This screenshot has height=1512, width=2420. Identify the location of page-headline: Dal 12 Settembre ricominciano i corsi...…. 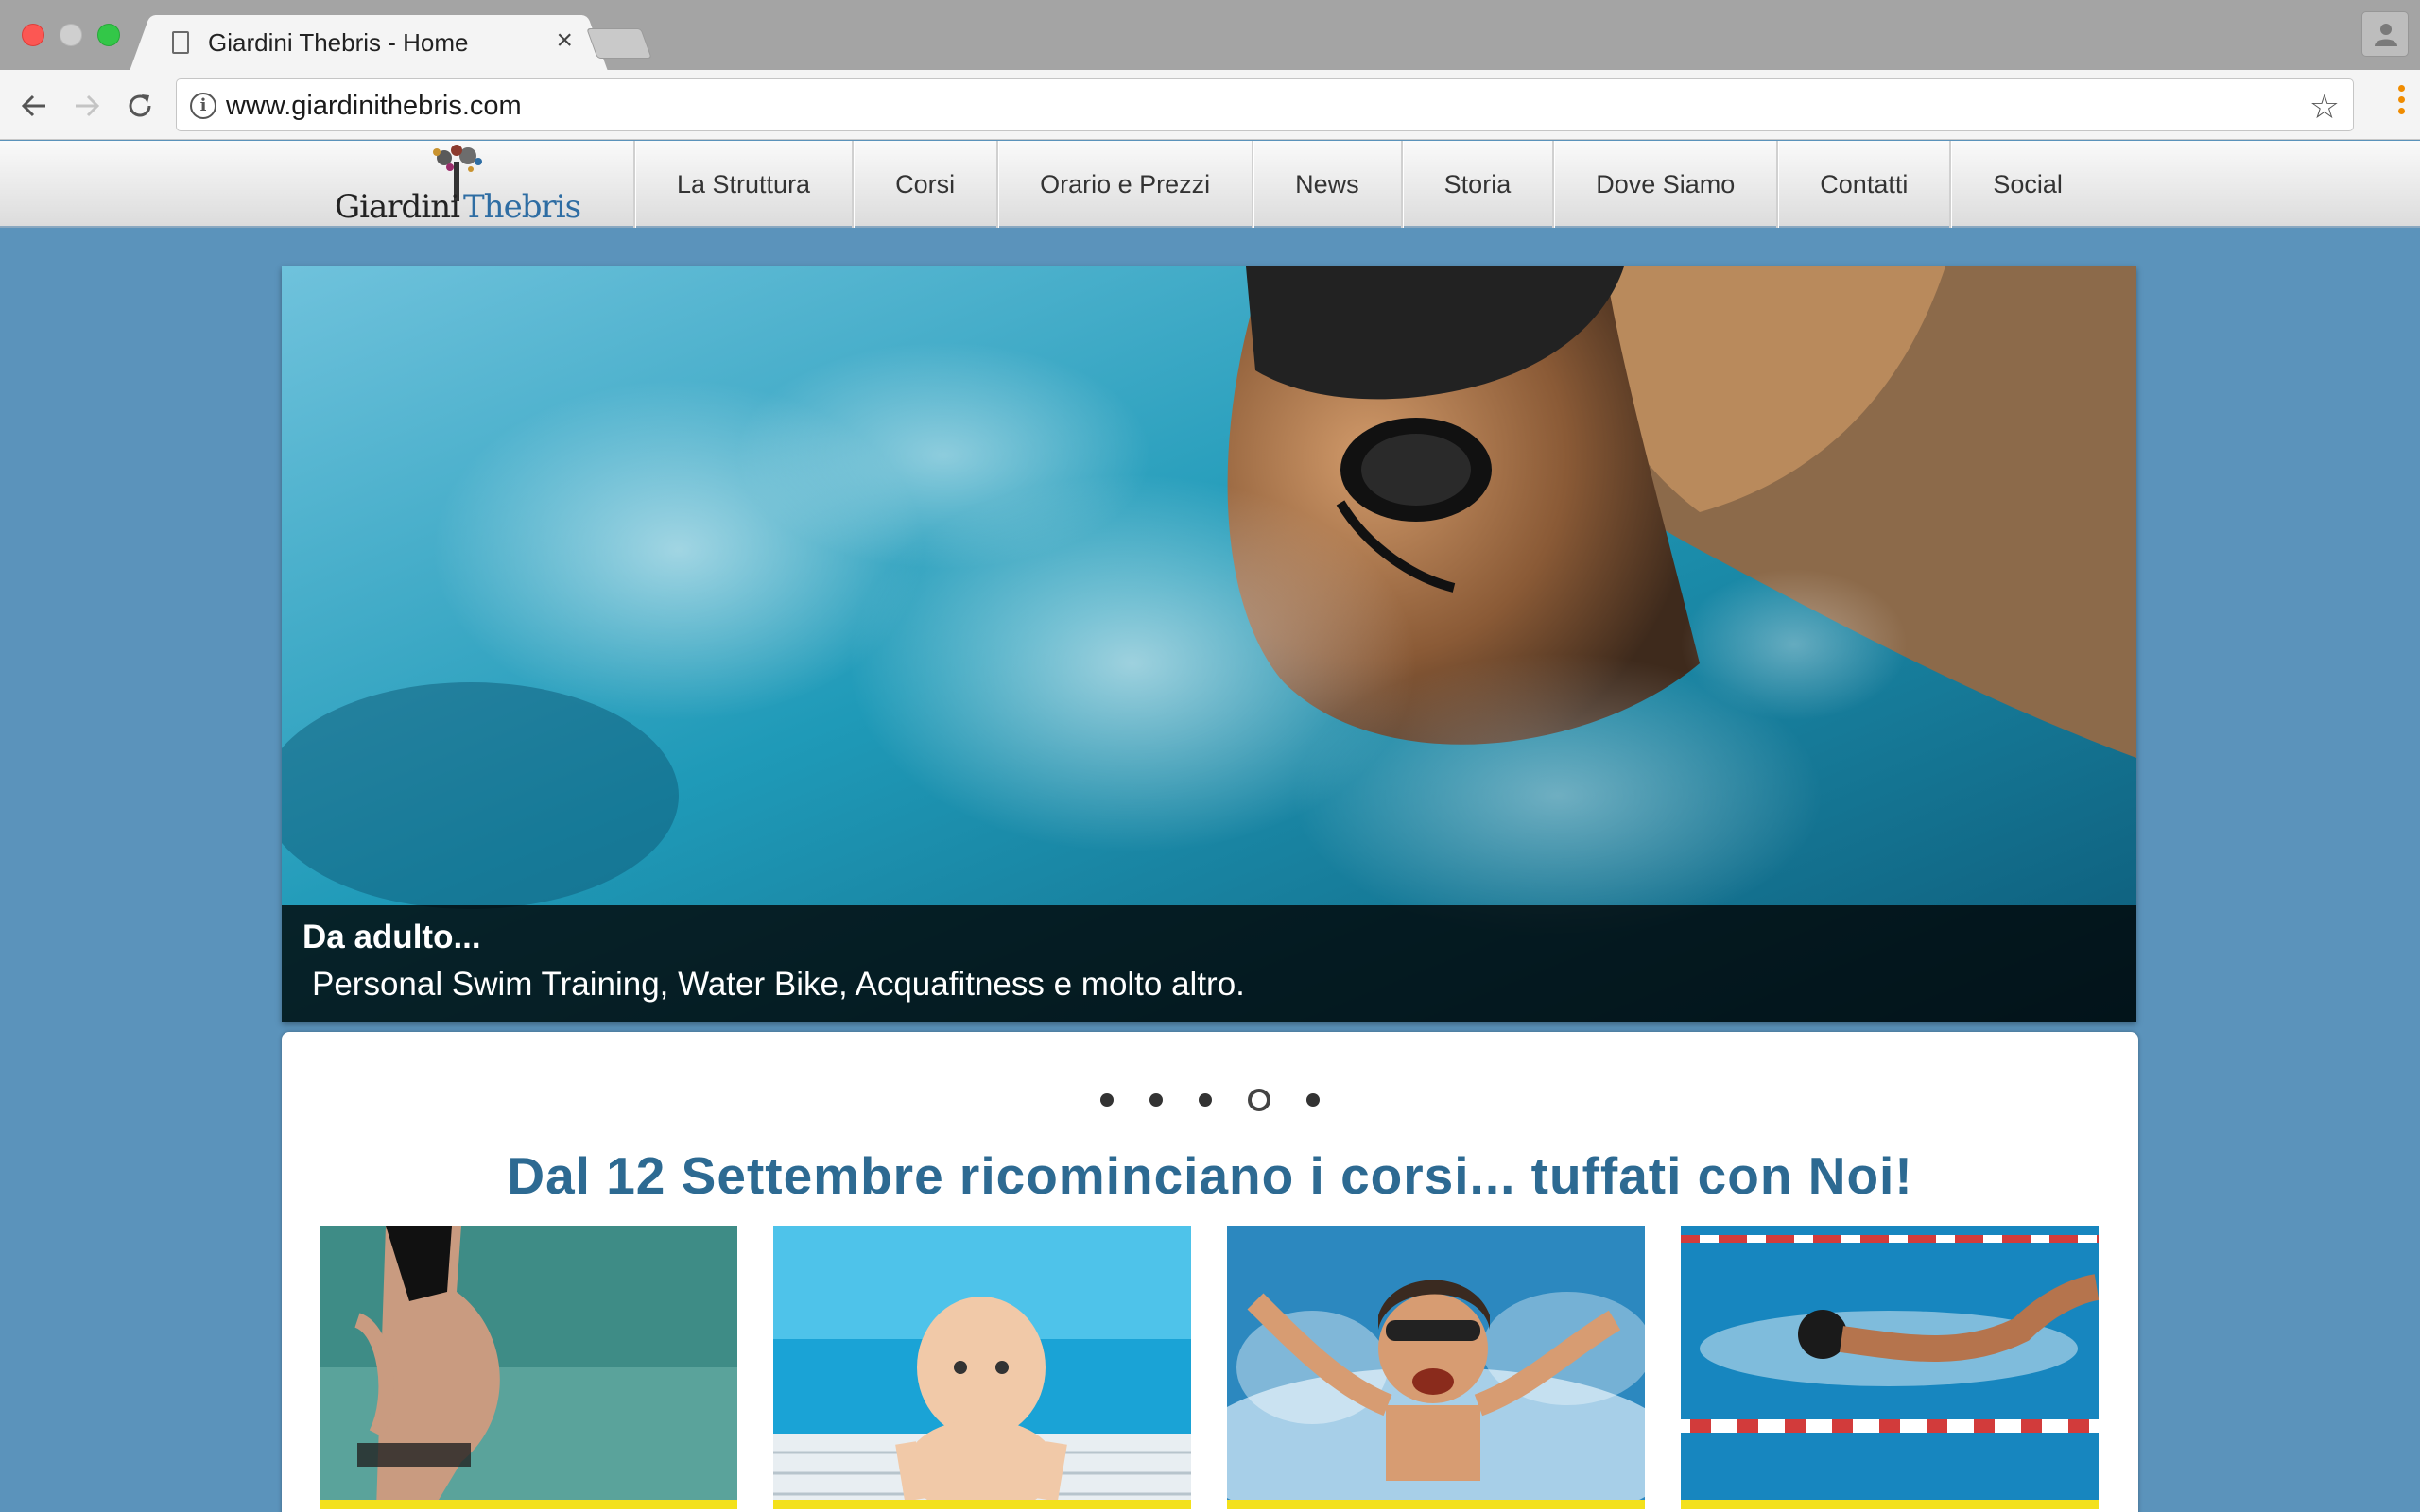
(1210, 1175).